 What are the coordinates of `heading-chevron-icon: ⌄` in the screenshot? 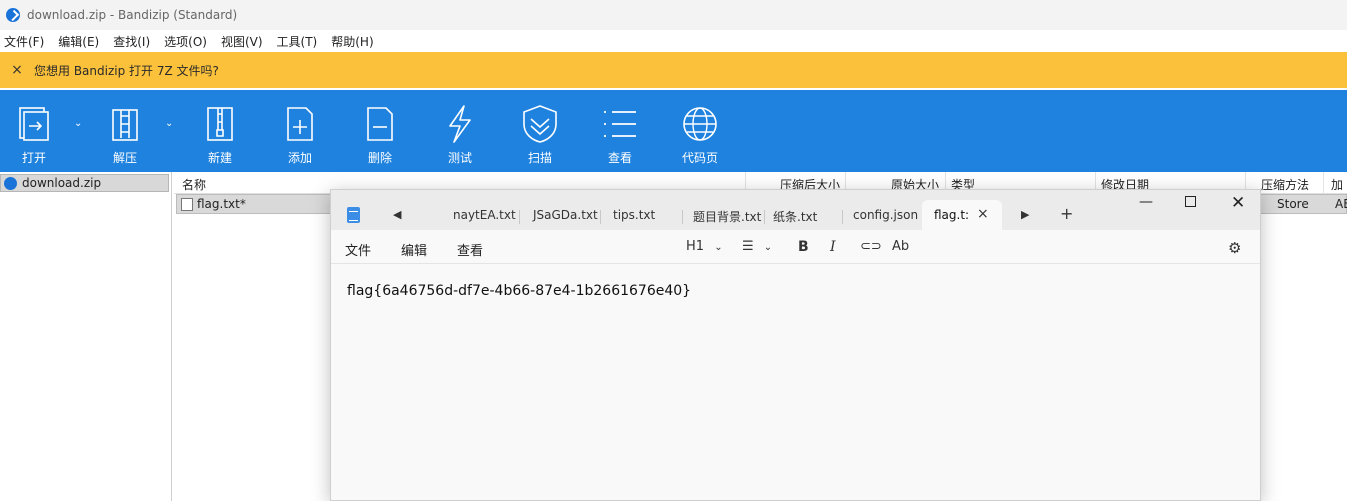 It's located at (718, 247).